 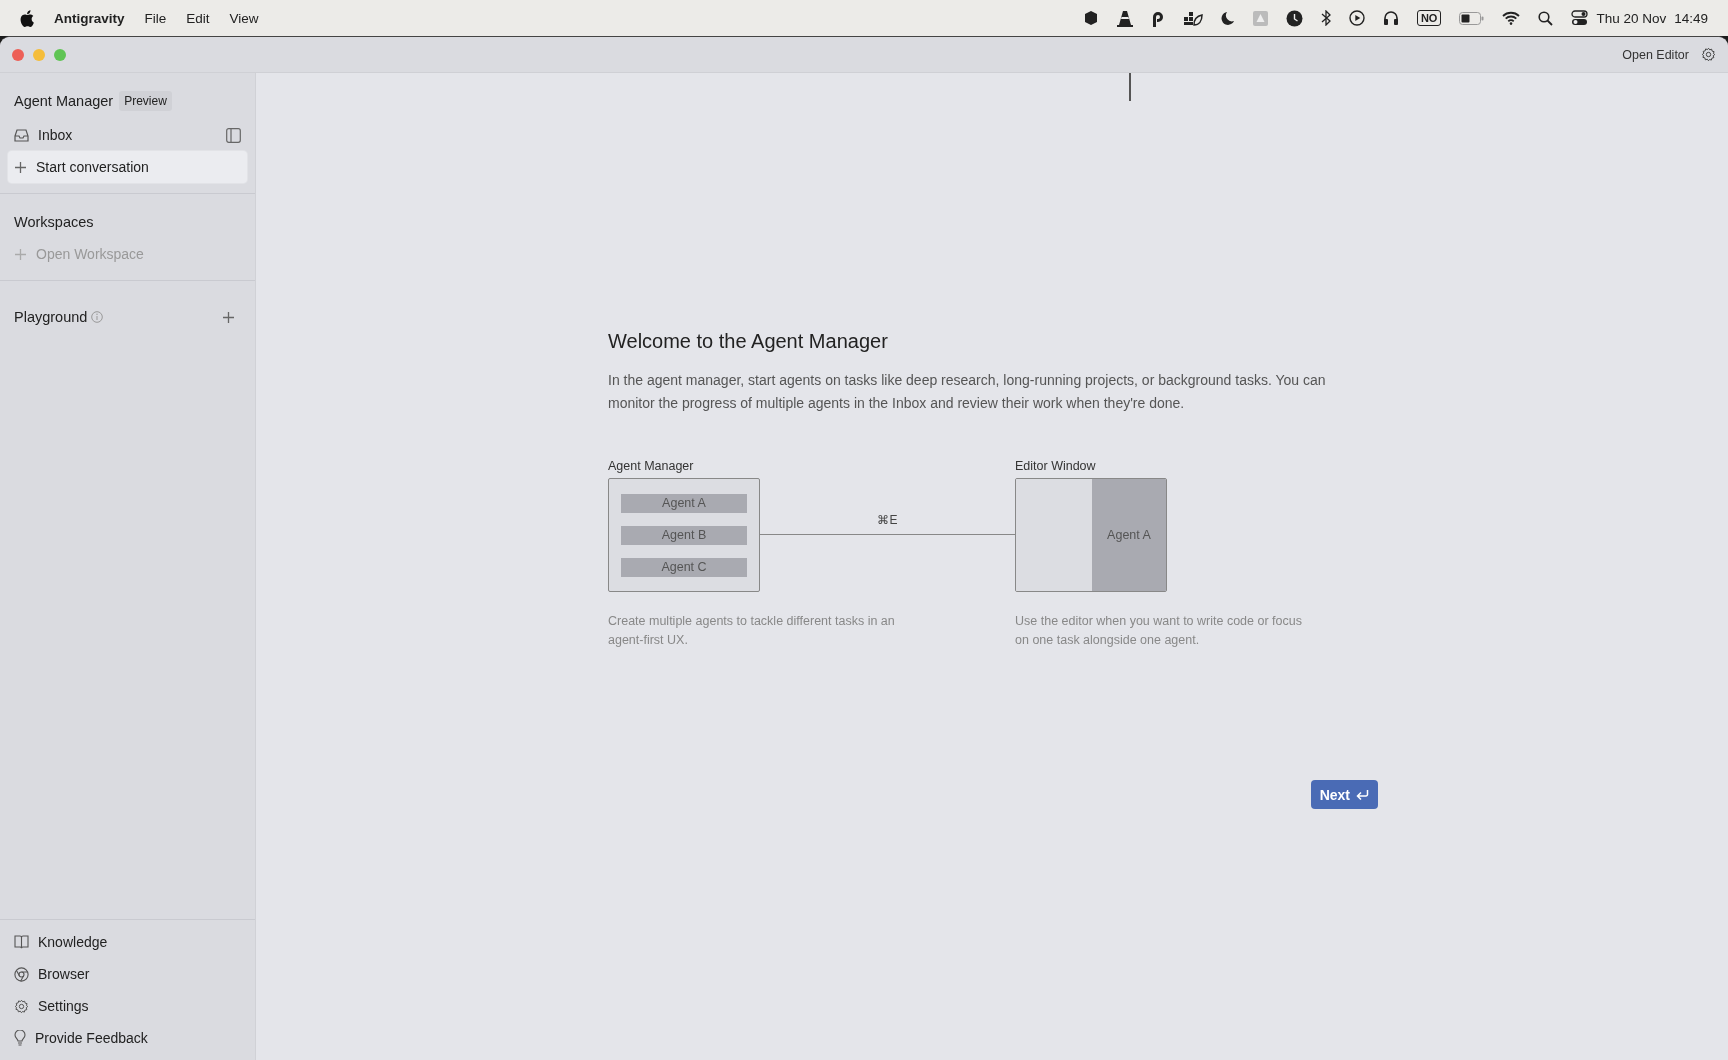 I want to click on battery-icon, so click(x=1472, y=18).